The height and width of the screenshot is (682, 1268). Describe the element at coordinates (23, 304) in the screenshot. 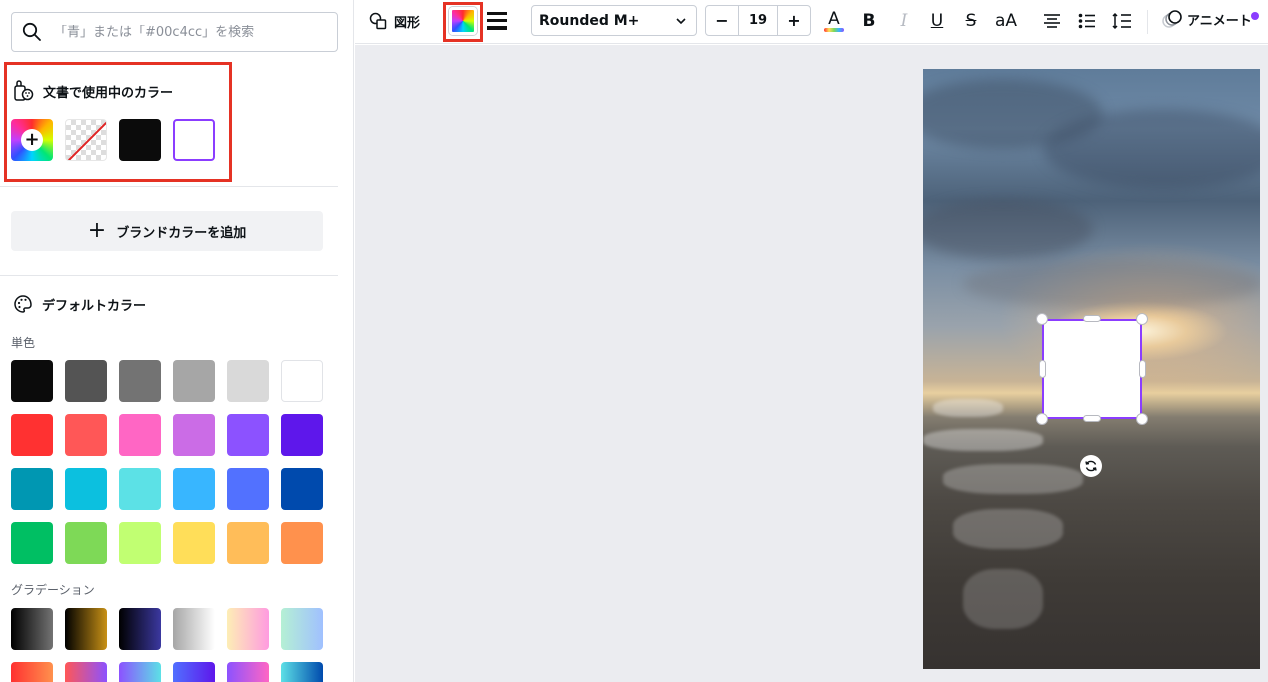

I see `palette-icon` at that location.